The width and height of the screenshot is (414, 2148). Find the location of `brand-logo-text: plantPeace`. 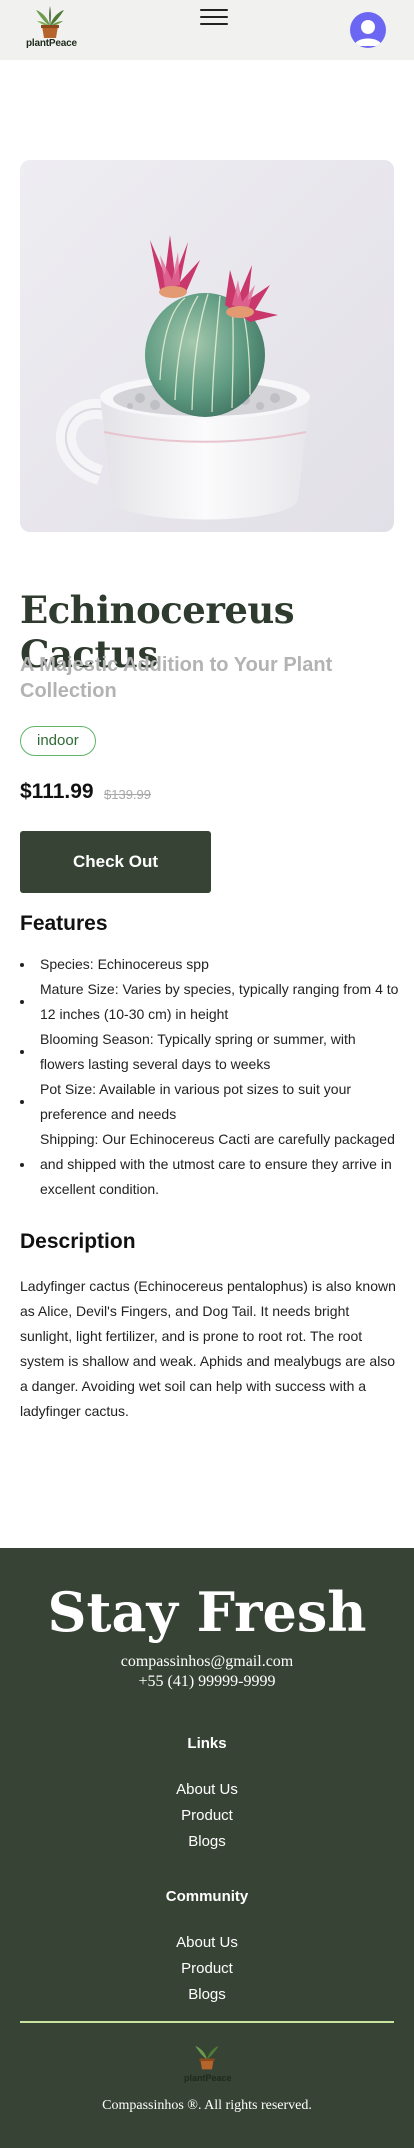

brand-logo-text: plantPeace is located at coordinates (51, 43).